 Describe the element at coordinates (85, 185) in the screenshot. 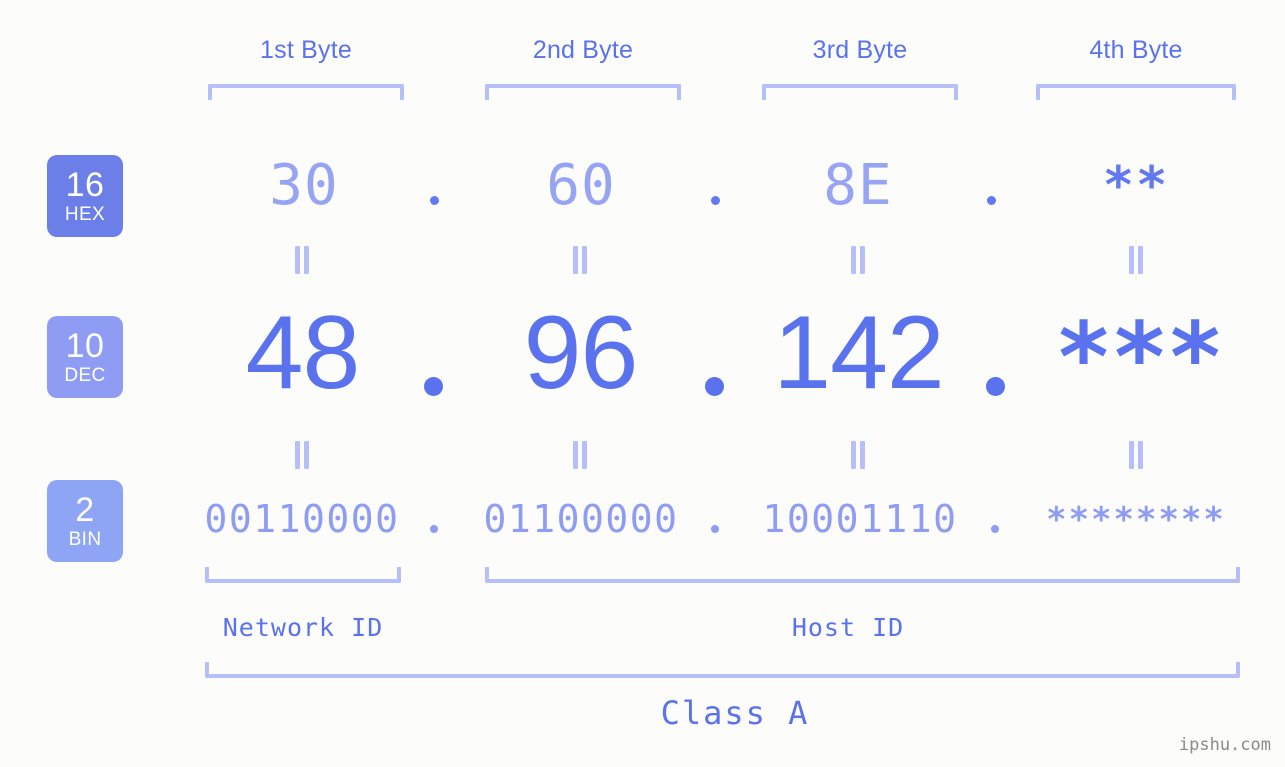

I see `base-badge-hex-number: 16` at that location.